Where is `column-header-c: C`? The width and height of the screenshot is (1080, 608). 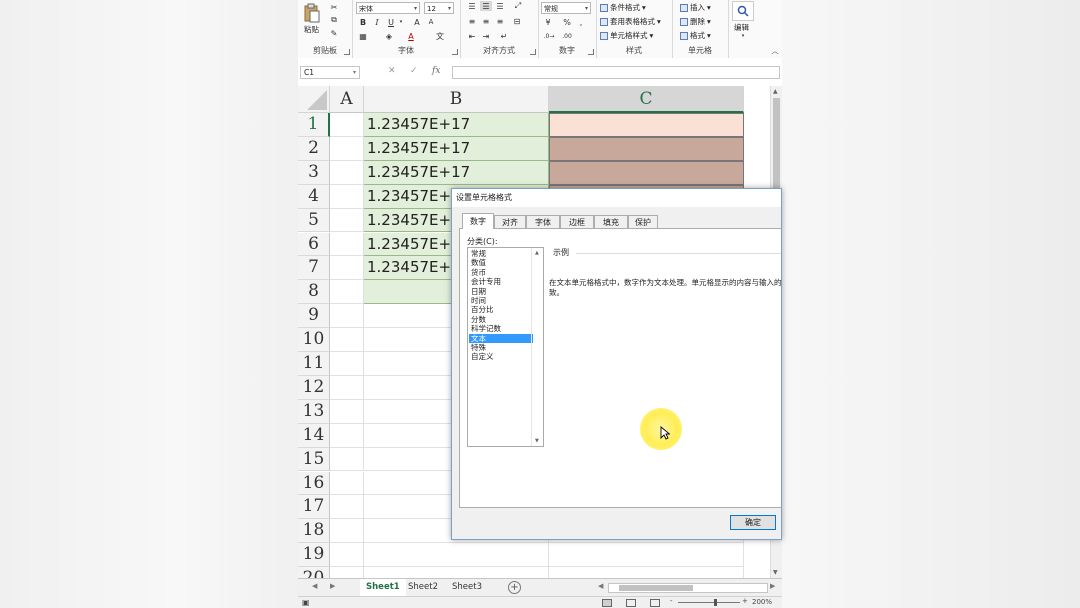
column-header-c: C is located at coordinates (646, 99).